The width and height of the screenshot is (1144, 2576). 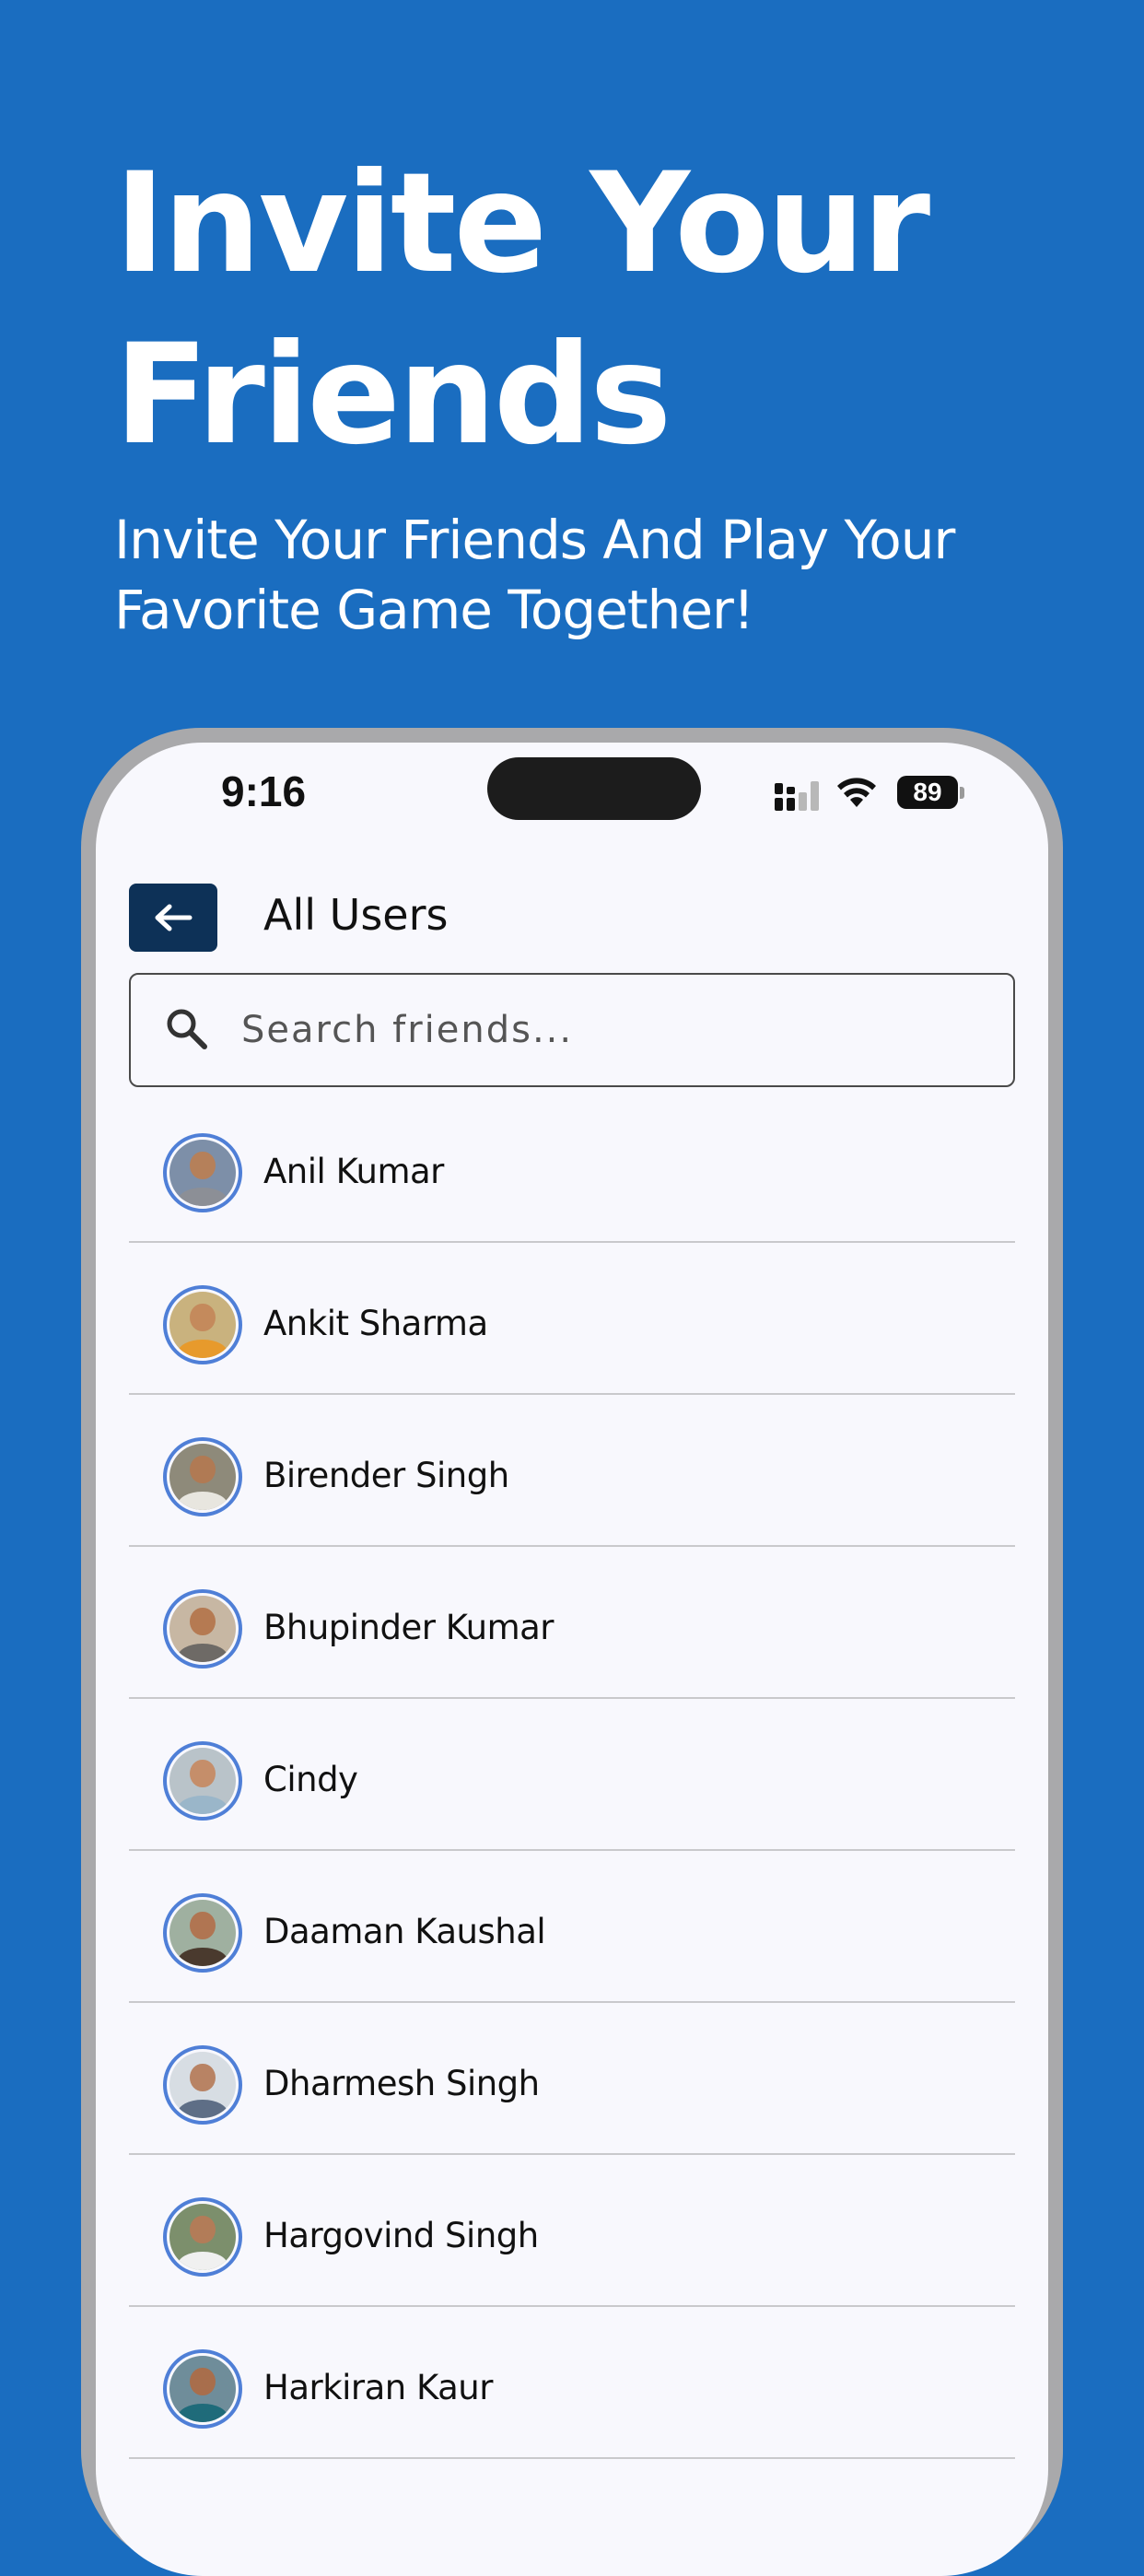 What do you see at coordinates (356, 915) in the screenshot?
I see `screen-title: All Users` at bounding box center [356, 915].